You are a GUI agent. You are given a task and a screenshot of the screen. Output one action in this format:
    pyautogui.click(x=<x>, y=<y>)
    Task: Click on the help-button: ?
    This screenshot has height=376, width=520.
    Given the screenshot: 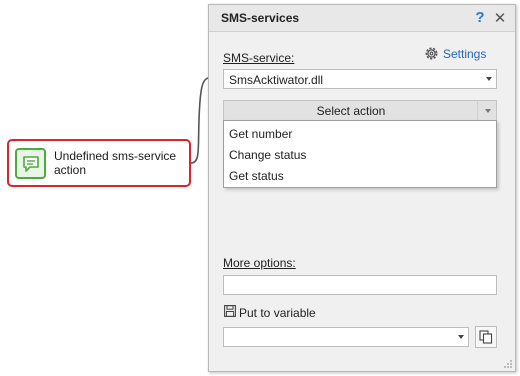 What is the action you would take?
    pyautogui.click(x=480, y=18)
    